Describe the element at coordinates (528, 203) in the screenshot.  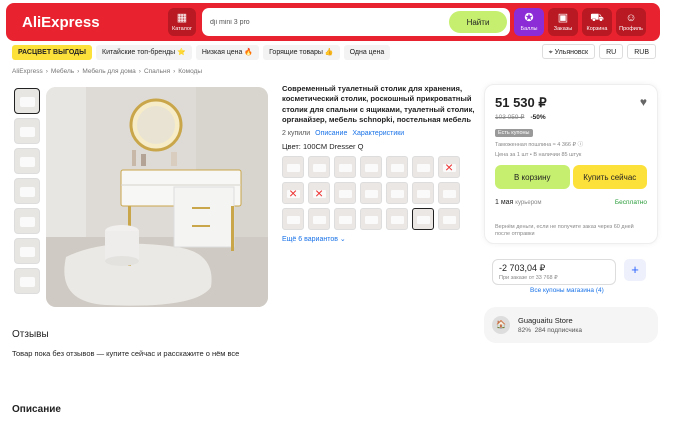
I see `delivery-type: курьером` at that location.